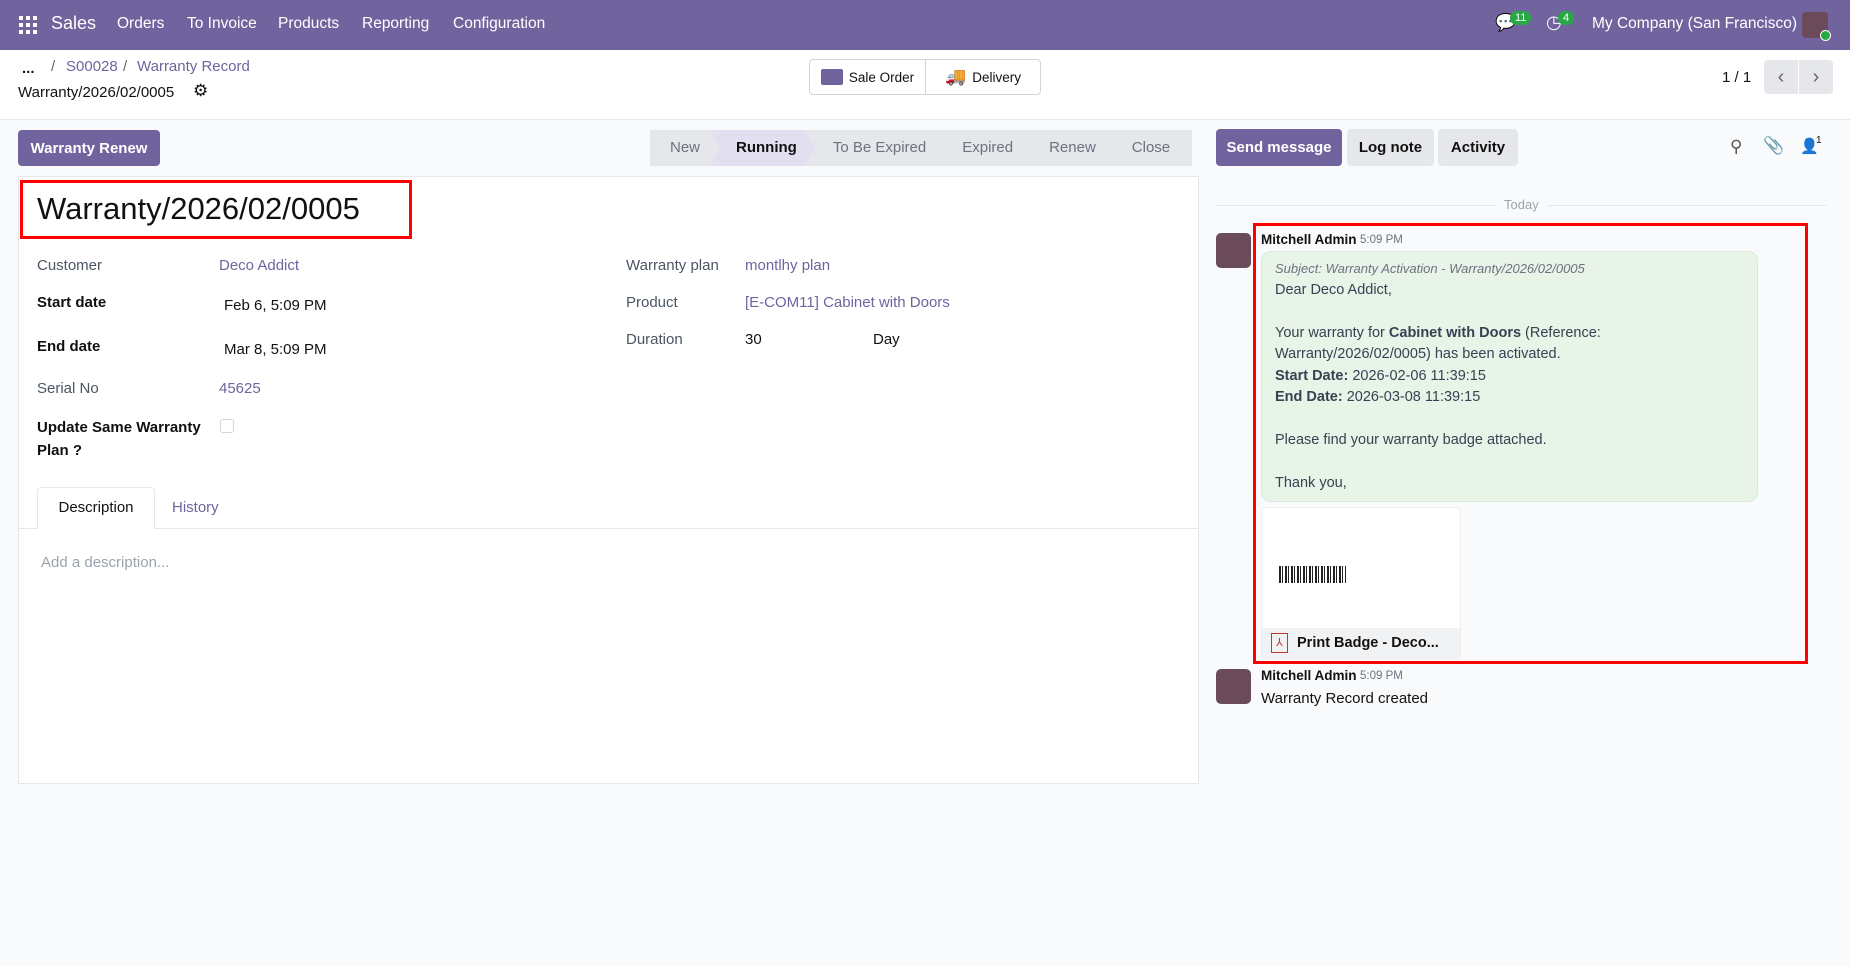  What do you see at coordinates (119, 439) in the screenshot?
I see `update-same-plan-label: Update Same Warranty Plan ?` at bounding box center [119, 439].